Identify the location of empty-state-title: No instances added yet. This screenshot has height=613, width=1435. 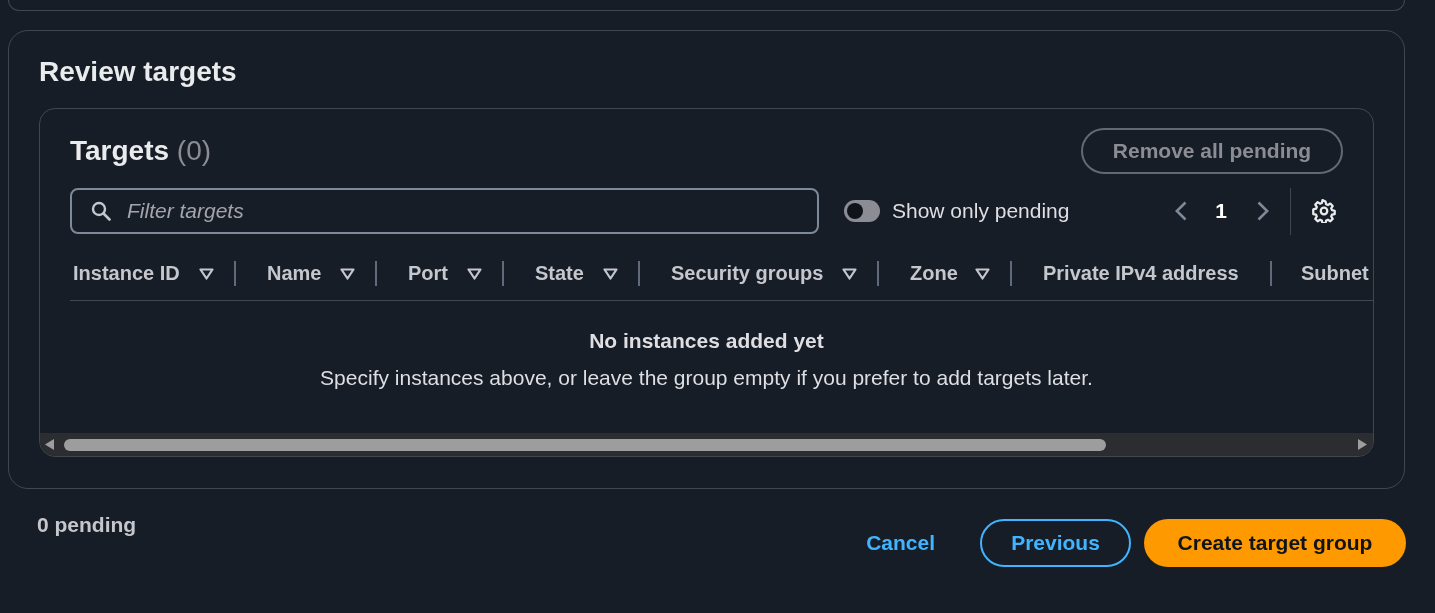
(706, 341).